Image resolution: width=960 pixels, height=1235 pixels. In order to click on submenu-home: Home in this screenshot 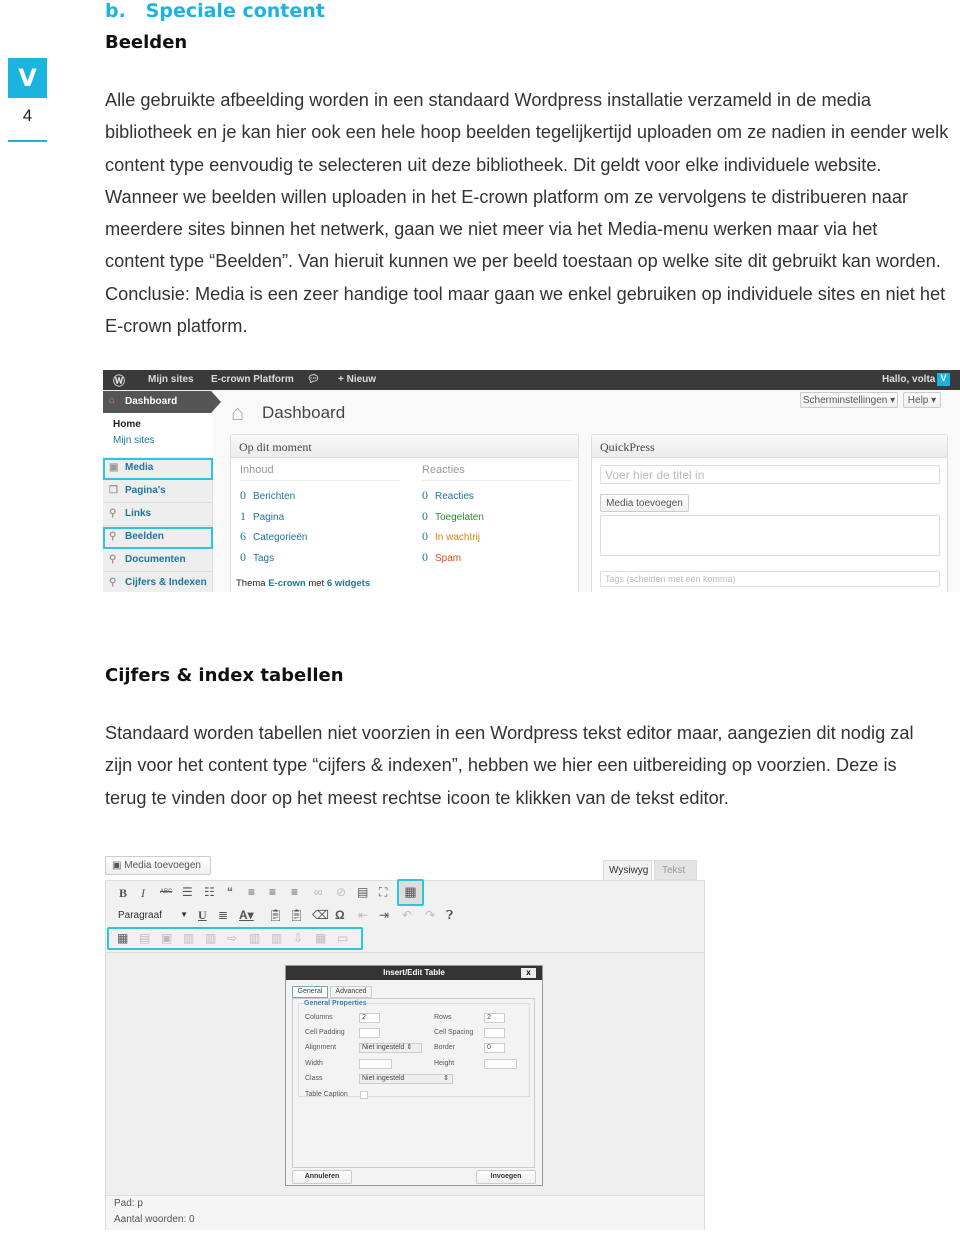, I will do `click(127, 424)`.